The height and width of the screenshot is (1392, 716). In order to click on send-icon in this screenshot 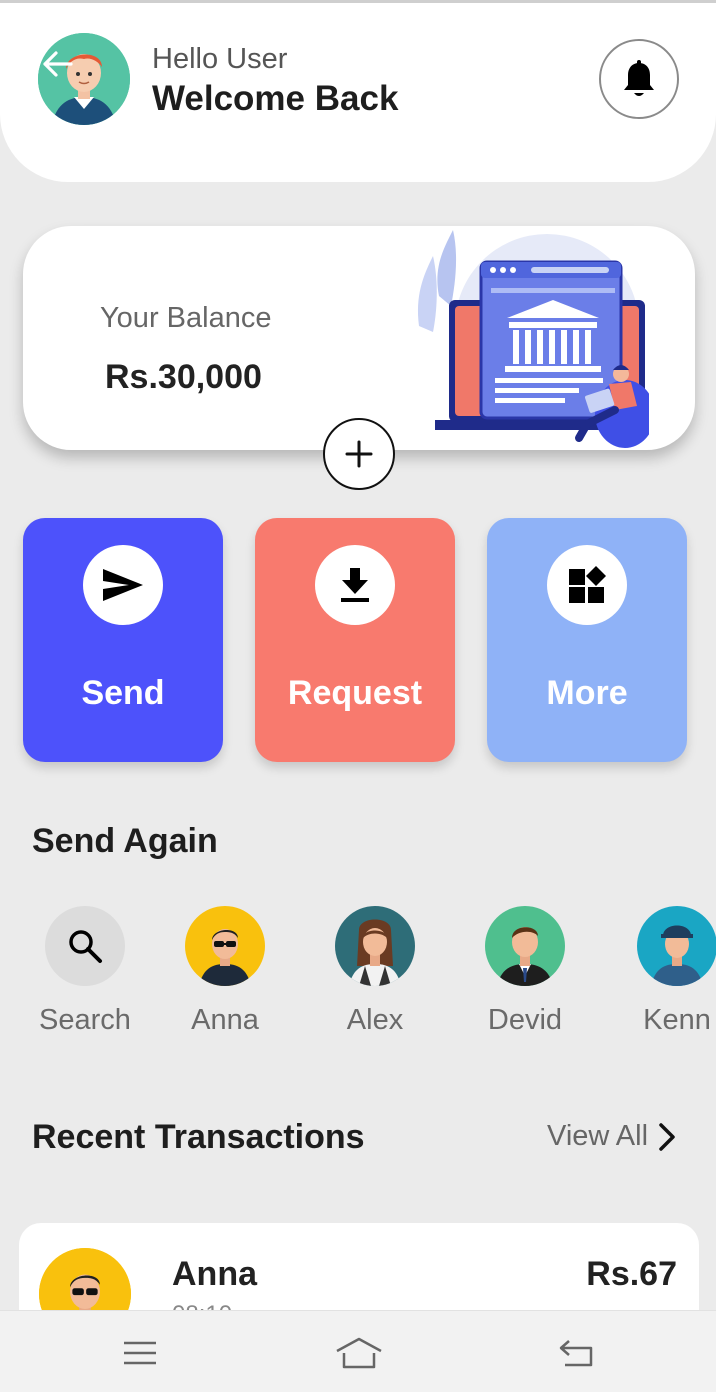, I will do `click(123, 585)`.